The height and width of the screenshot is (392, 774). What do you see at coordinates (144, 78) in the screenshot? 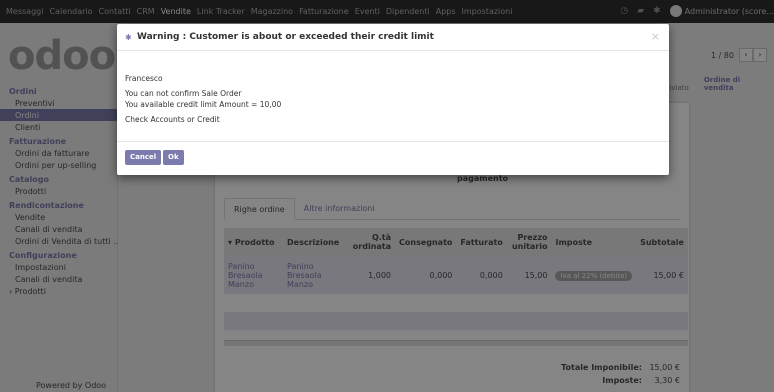
I see `dialog-customer: Francesco` at bounding box center [144, 78].